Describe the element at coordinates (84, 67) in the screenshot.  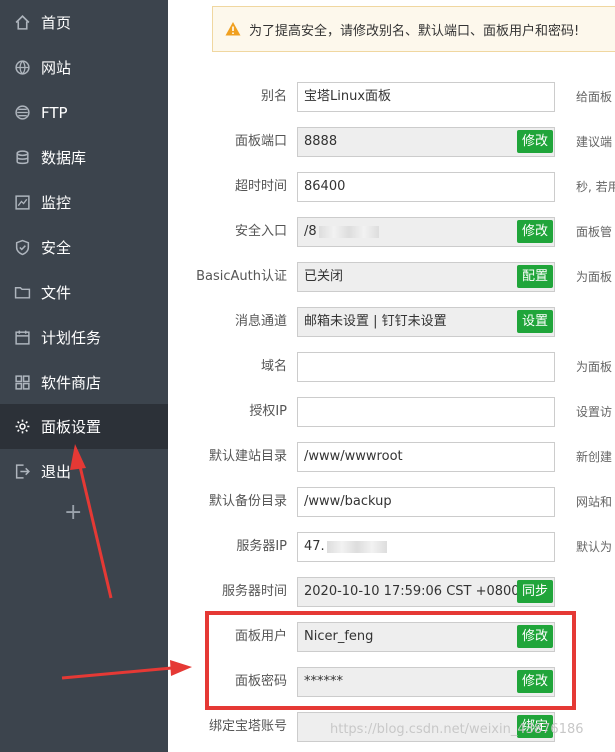
I see `sidebar-item-website: 网站` at that location.